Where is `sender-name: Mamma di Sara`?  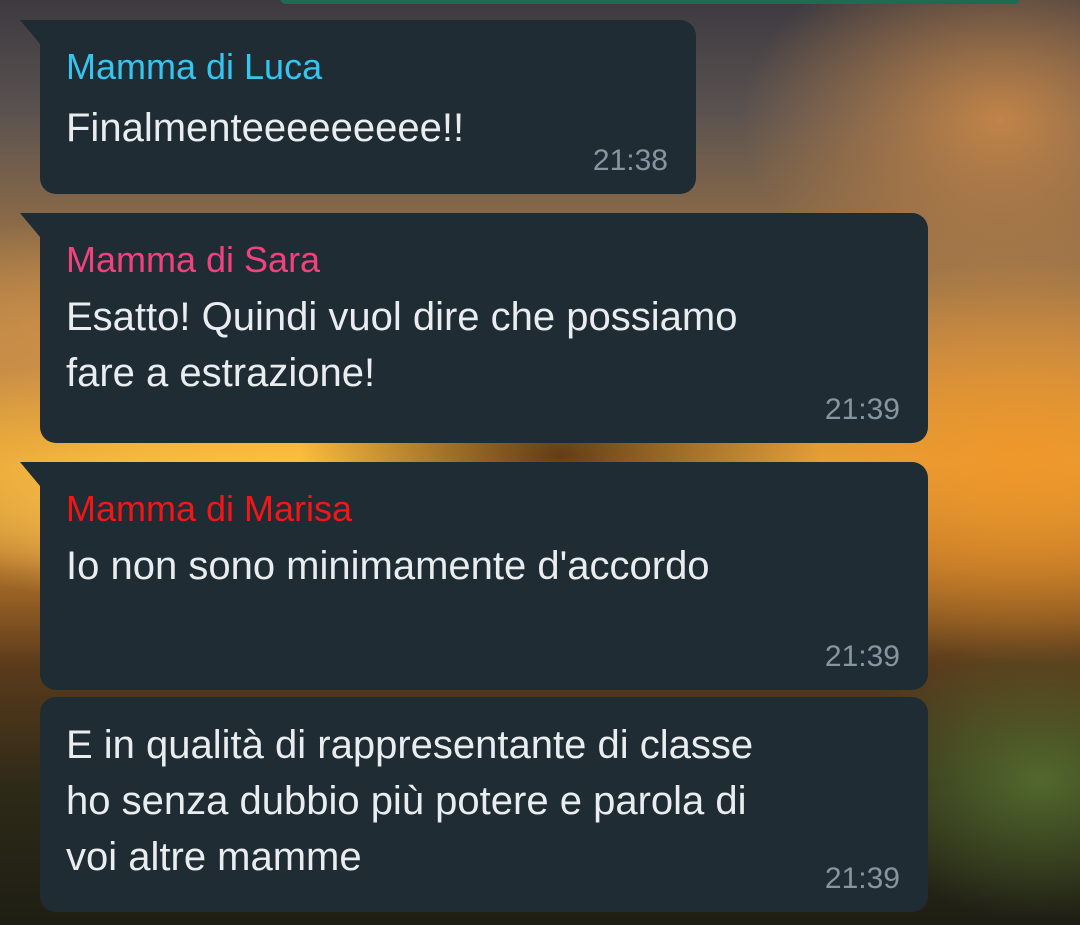
sender-name: Mamma di Sara is located at coordinates (484, 260).